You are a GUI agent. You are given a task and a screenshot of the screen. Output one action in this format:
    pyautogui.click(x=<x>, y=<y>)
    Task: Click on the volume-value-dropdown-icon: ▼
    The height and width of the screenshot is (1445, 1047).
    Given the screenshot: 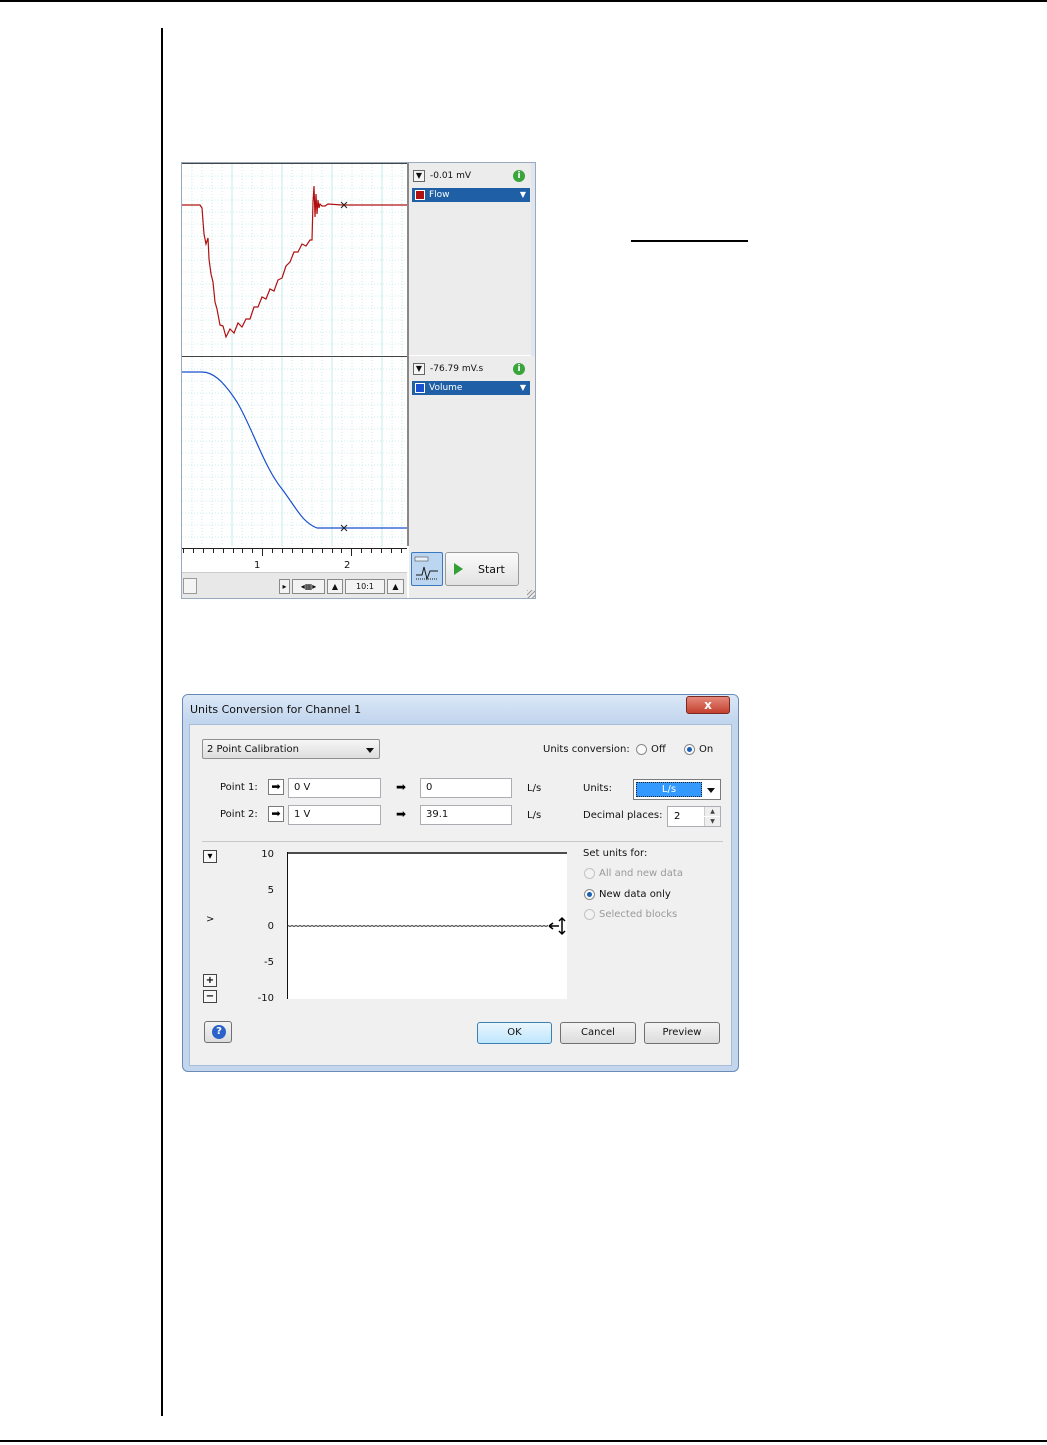 What is the action you would take?
    pyautogui.click(x=419, y=369)
    